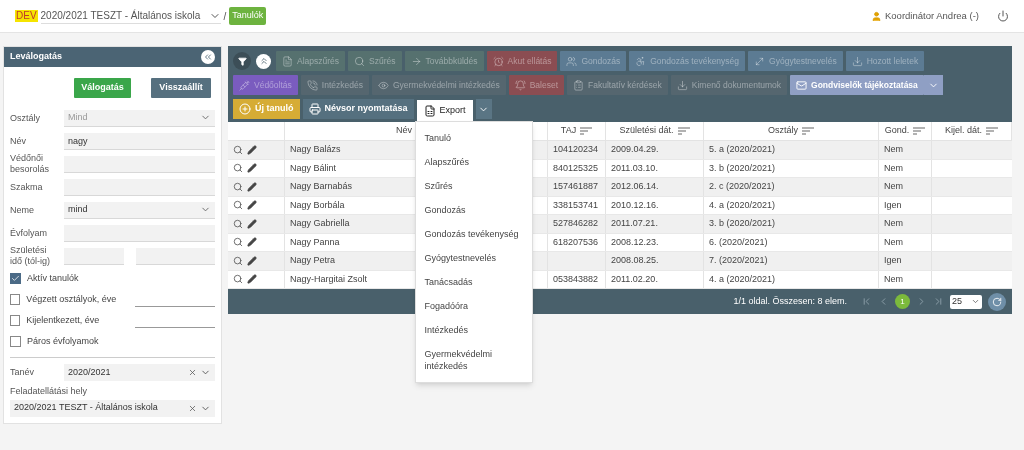  I want to click on syringe-icon, so click(244, 85).